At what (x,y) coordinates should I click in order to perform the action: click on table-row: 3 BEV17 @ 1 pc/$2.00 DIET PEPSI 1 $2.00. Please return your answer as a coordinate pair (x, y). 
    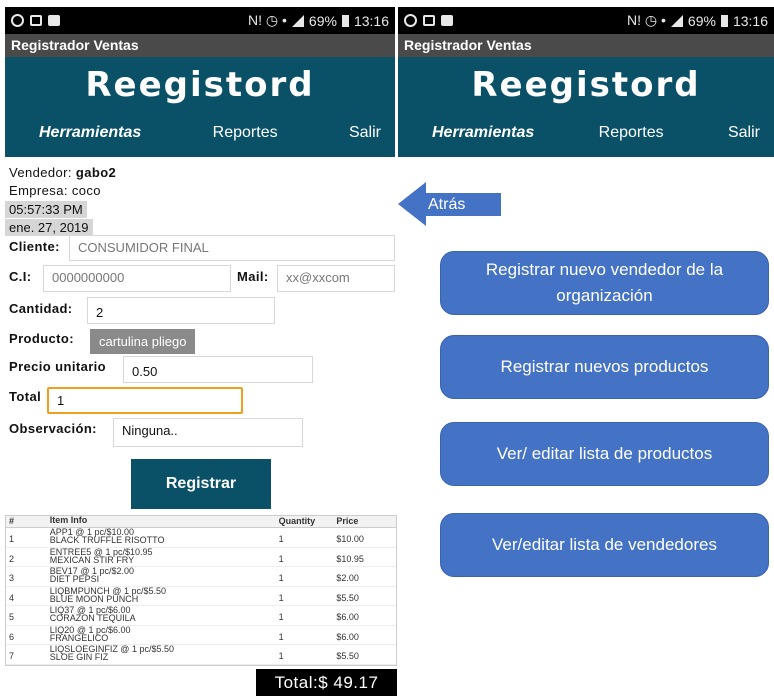
    Looking at the image, I should click on (201, 577).